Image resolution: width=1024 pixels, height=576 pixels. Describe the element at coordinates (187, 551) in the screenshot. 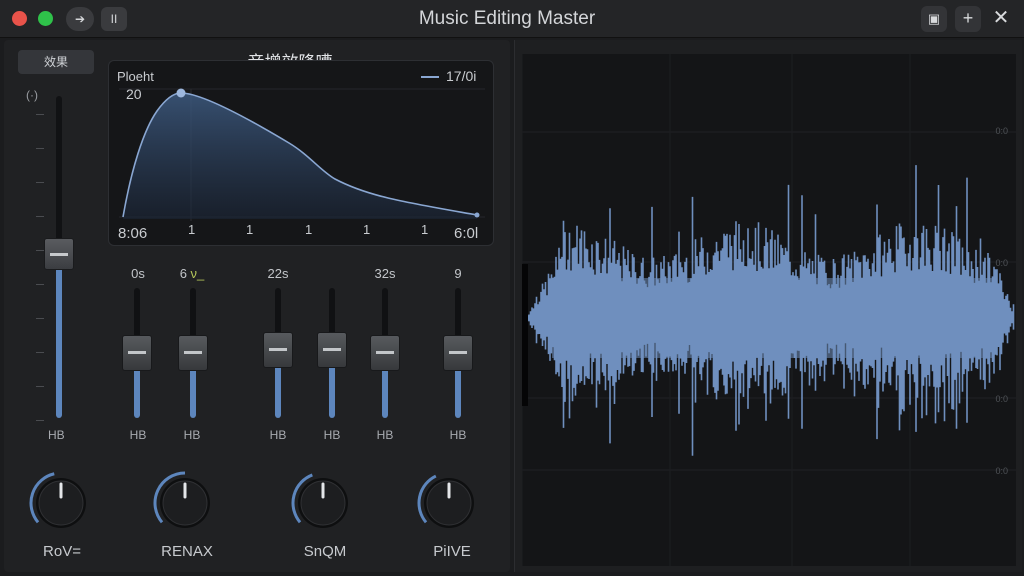

I see `knob-2-label: RENAX` at that location.